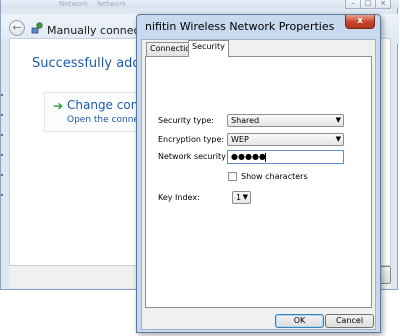 The image size is (400, 336). What do you see at coordinates (74, 4) in the screenshot?
I see `ghost-tab-1: Network` at bounding box center [74, 4].